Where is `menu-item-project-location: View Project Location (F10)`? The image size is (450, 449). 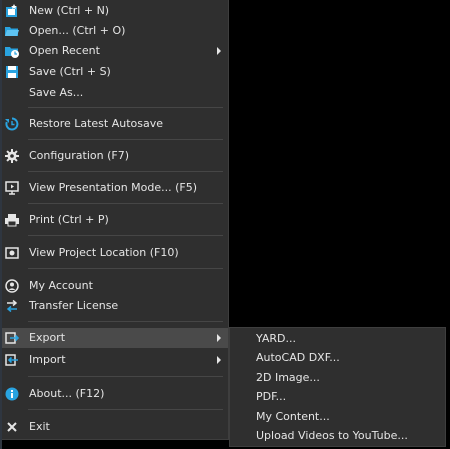
menu-item-project-location: View Project Location (F10) is located at coordinates (115, 253).